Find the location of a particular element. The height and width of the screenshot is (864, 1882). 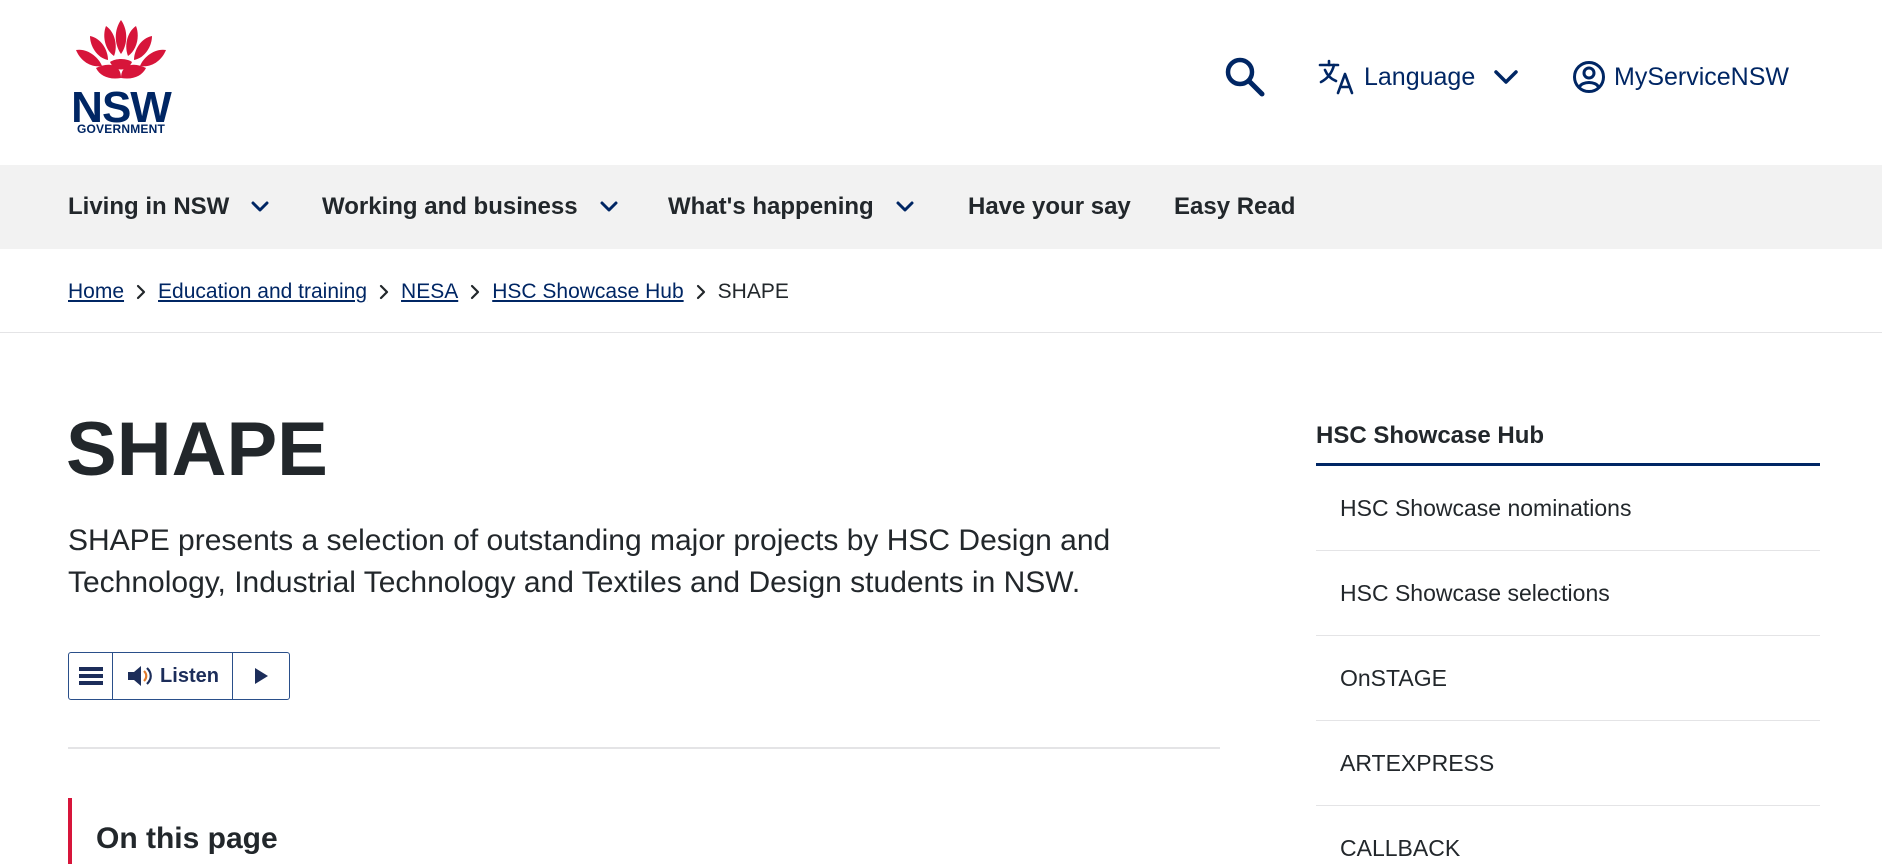

breadcrumb-link-home: Home is located at coordinates (96, 292).